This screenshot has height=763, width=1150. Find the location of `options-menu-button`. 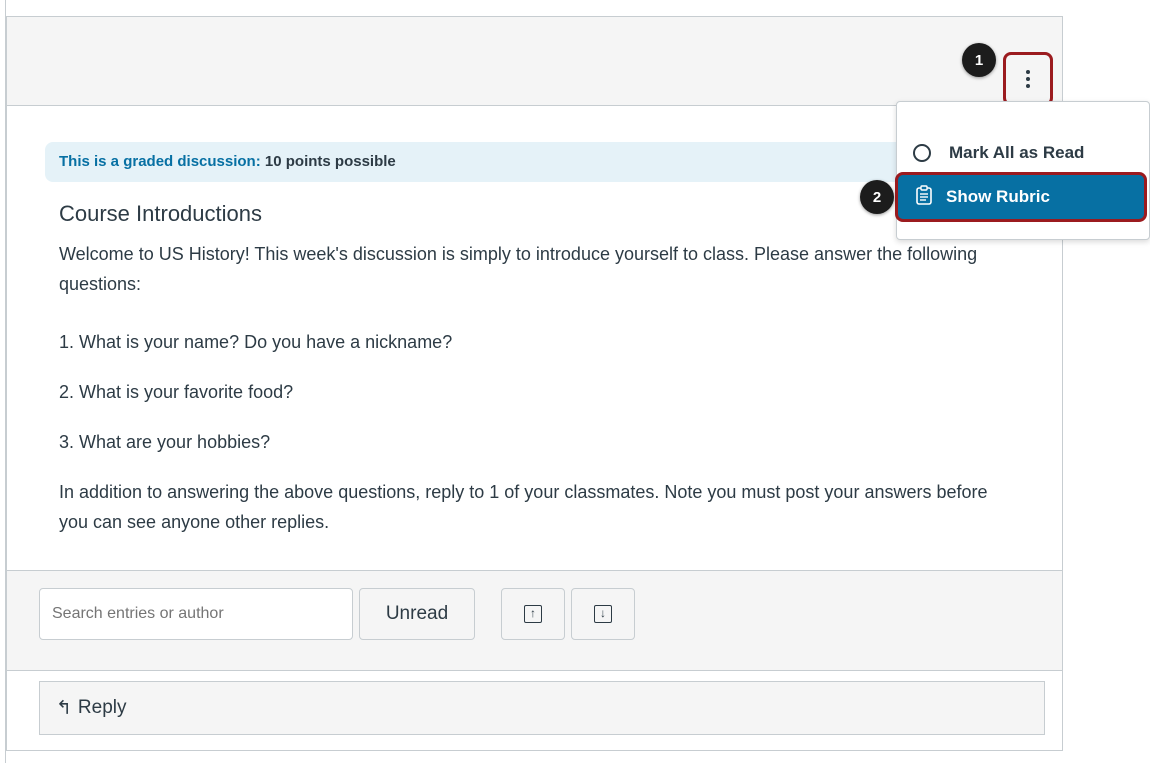

options-menu-button is located at coordinates (1028, 79).